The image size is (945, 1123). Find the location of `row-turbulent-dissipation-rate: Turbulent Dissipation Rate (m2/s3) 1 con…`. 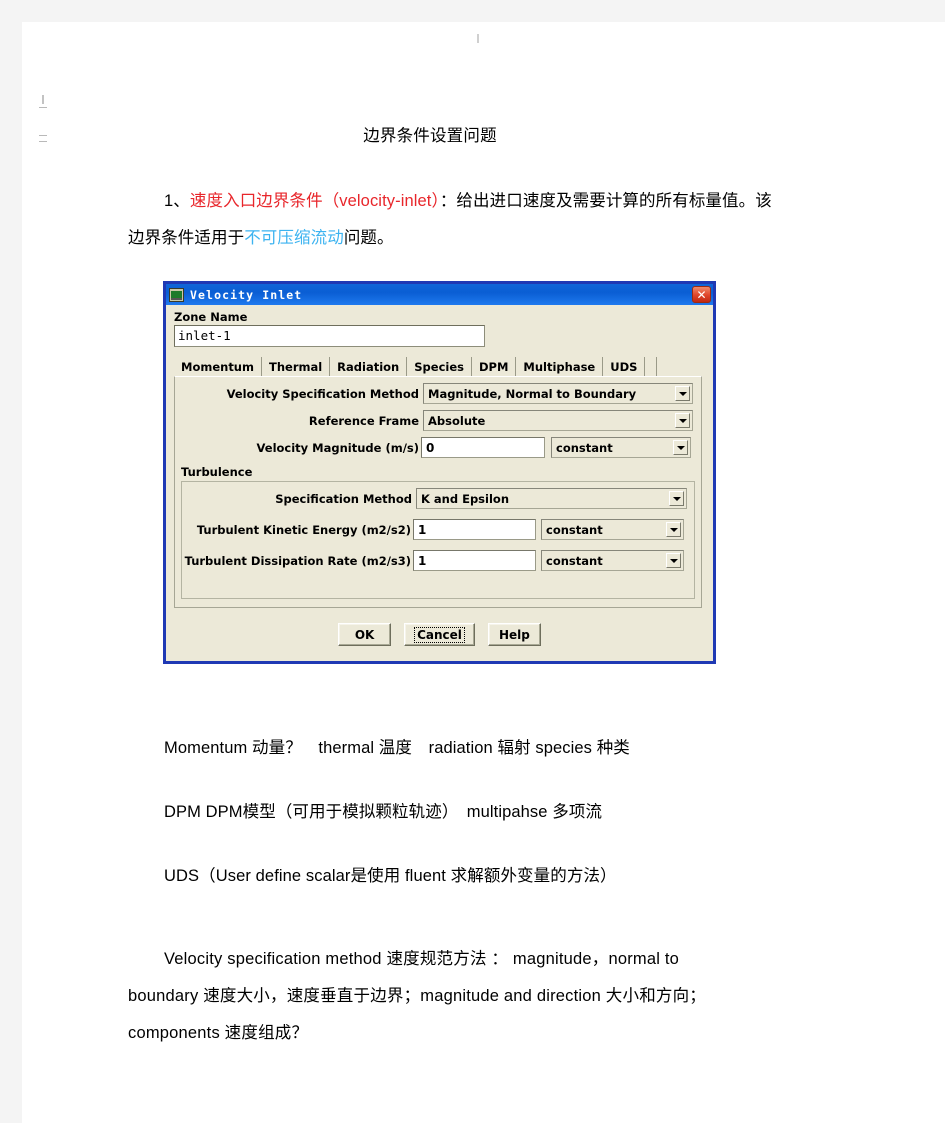

row-turbulent-dissipation-rate: Turbulent Dissipation Rate (m2/s3) 1 con… is located at coordinates (438, 560).